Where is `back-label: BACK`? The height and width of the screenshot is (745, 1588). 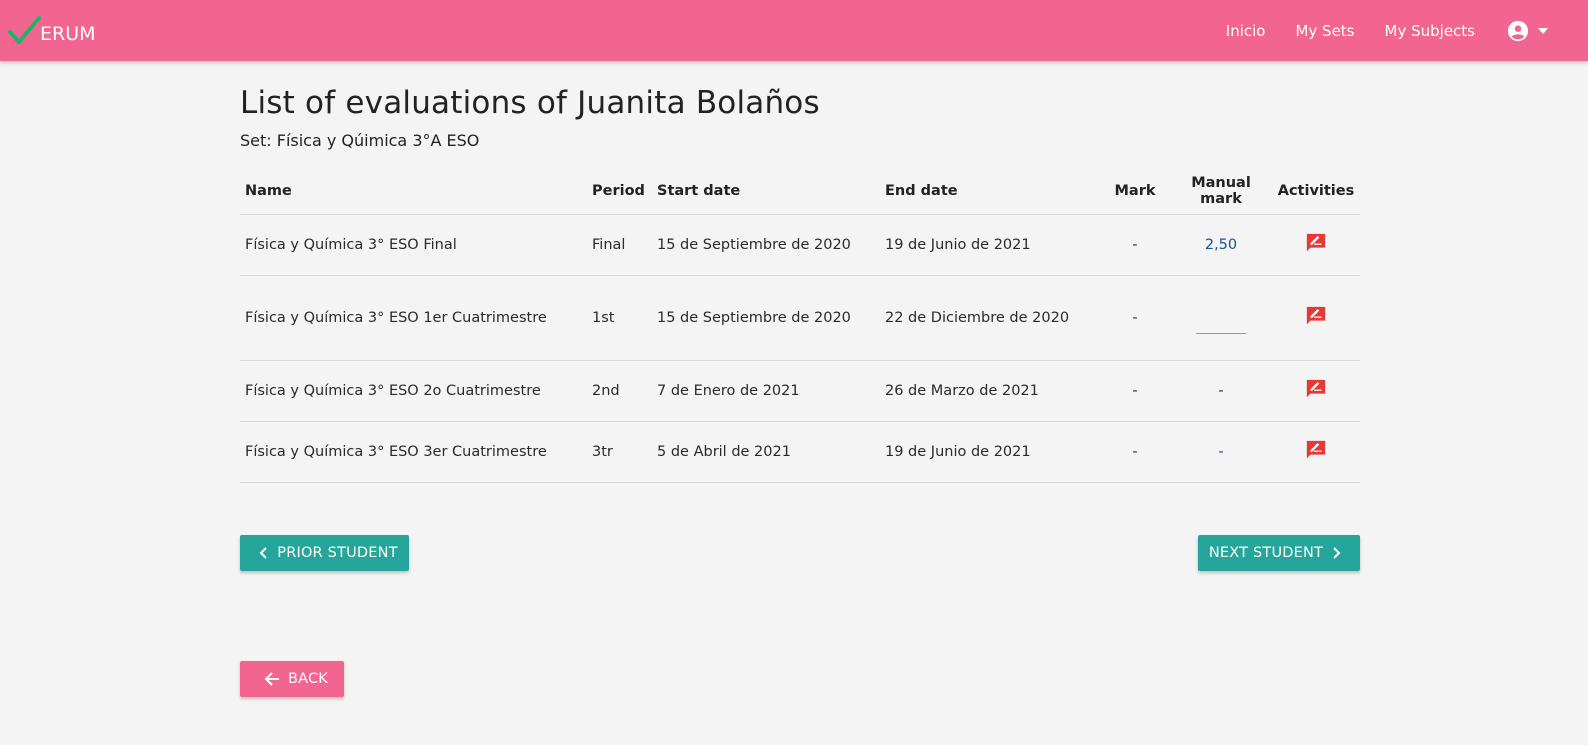 back-label: BACK is located at coordinates (308, 679).